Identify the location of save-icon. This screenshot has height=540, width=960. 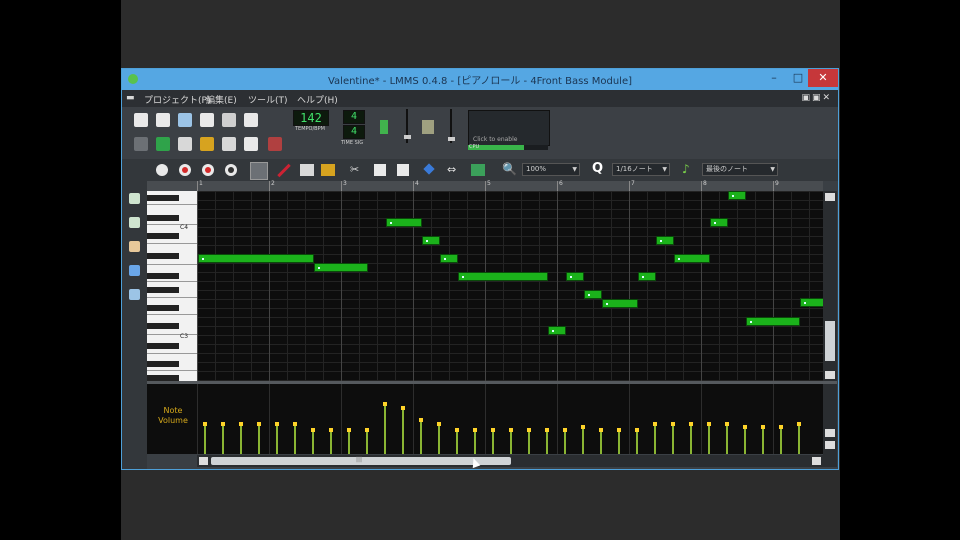
(229, 120).